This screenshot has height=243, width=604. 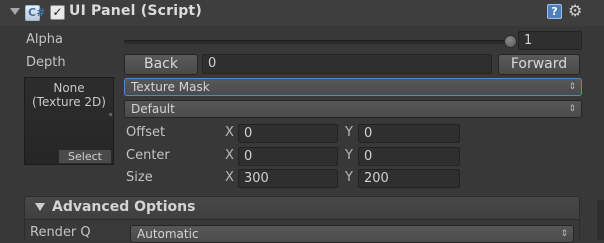 I want to click on alpha-label: Alpha, so click(x=44, y=39).